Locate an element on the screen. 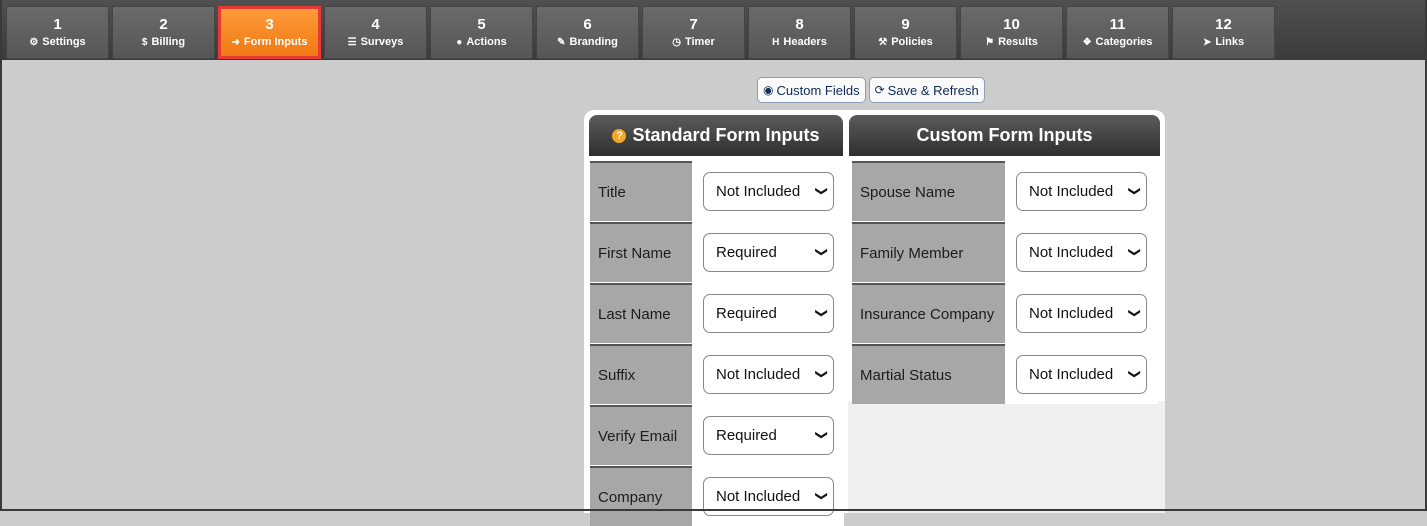 Image resolution: width=1427 pixels, height=526 pixels. user-icon: ● is located at coordinates (459, 42).